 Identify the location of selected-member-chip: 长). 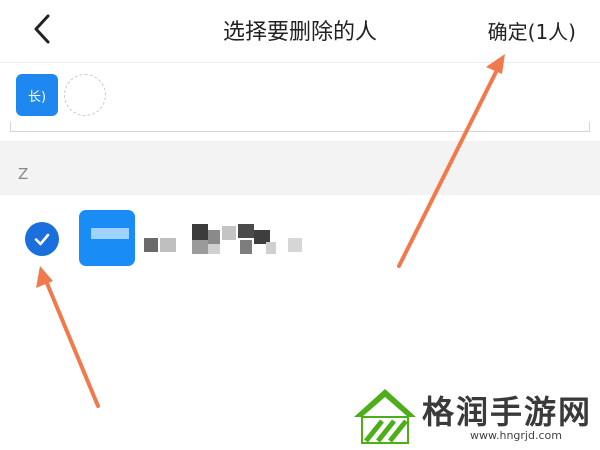
(37, 95).